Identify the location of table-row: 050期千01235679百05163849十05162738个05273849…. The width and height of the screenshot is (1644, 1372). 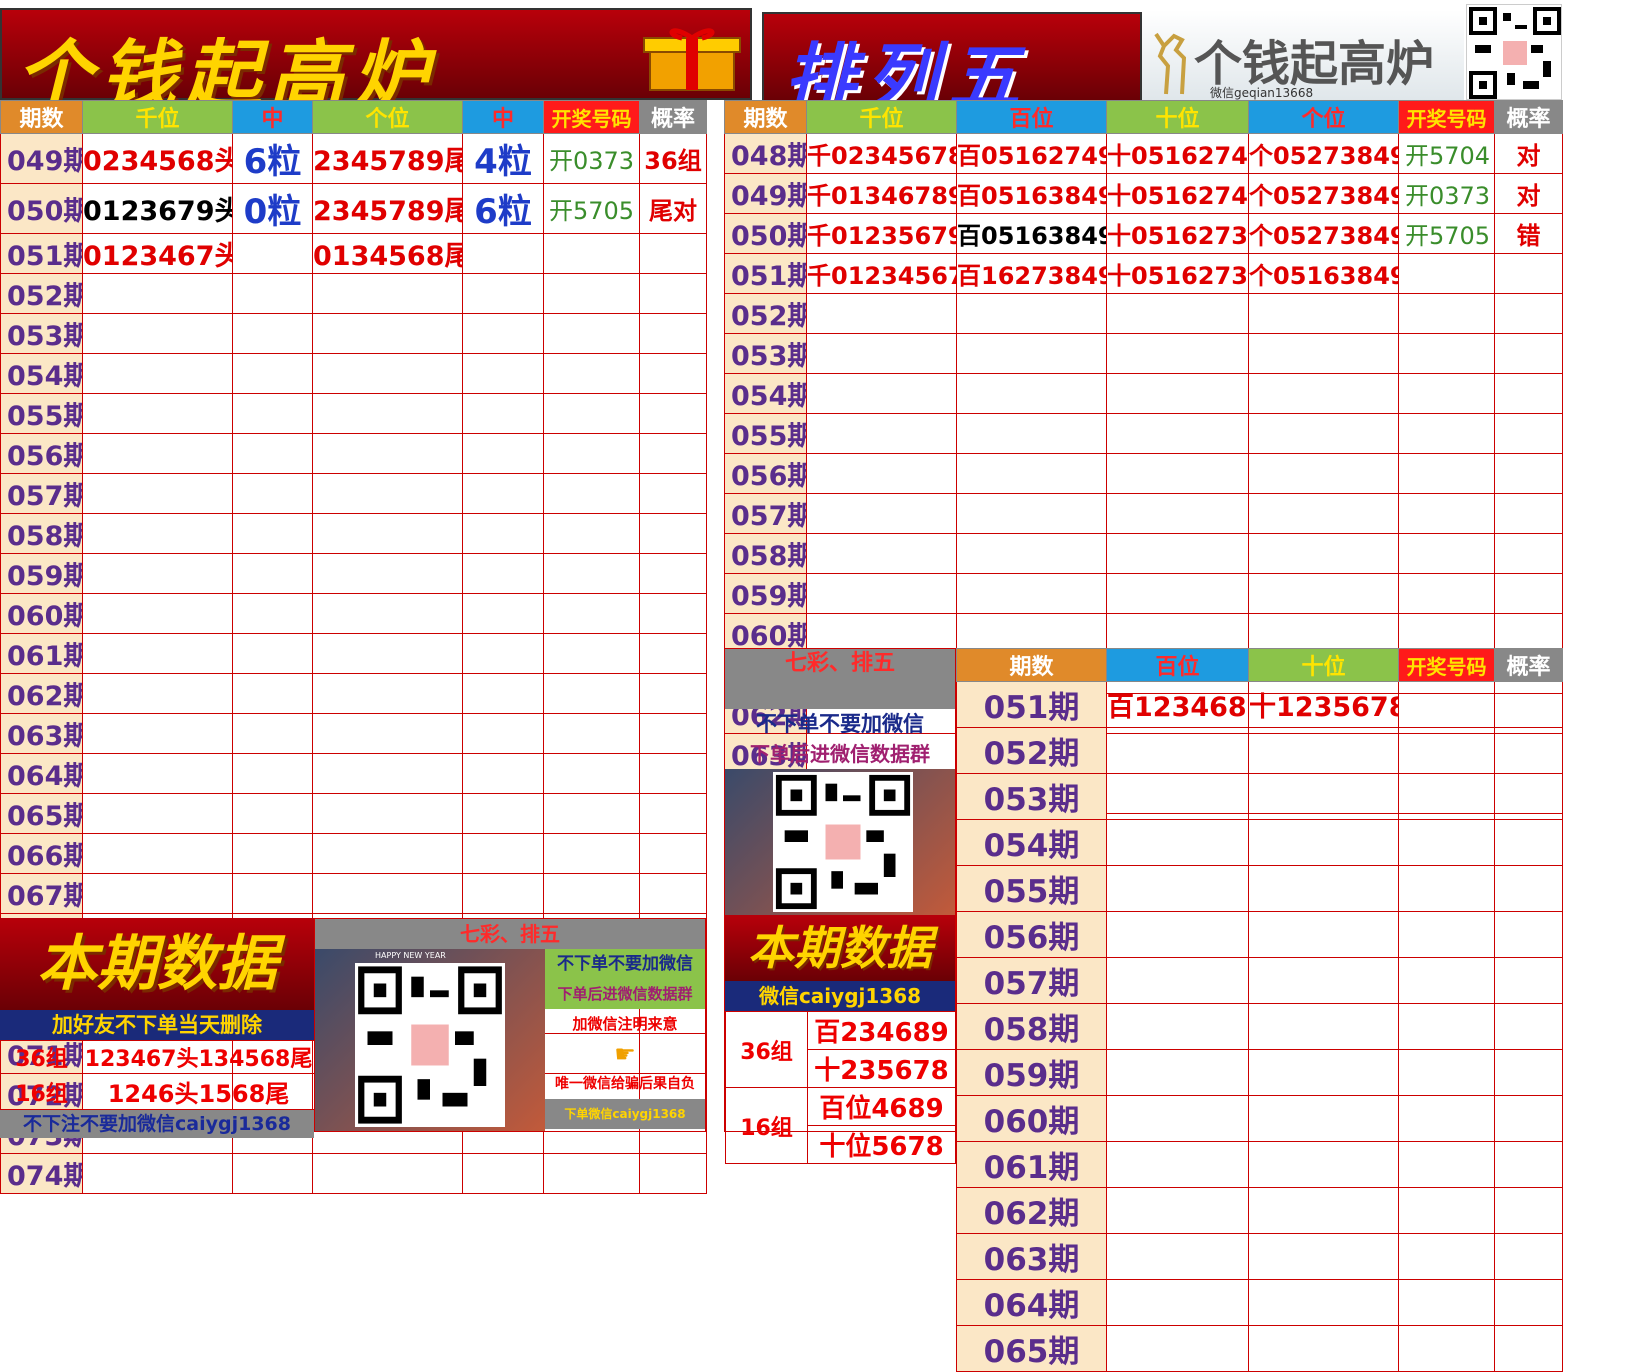
(1143, 233).